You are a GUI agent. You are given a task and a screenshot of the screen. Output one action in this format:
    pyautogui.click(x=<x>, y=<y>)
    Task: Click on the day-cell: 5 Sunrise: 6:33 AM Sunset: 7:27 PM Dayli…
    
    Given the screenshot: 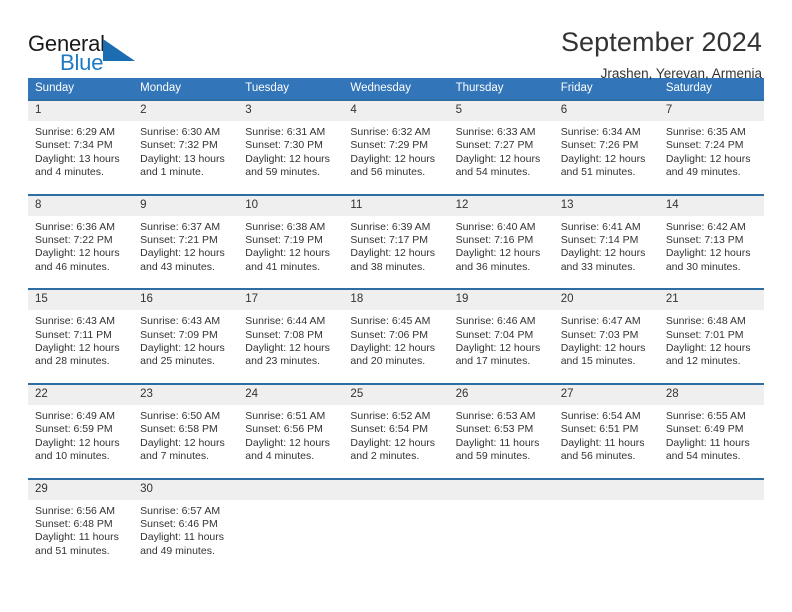 What is the action you would take?
    pyautogui.click(x=501, y=139)
    